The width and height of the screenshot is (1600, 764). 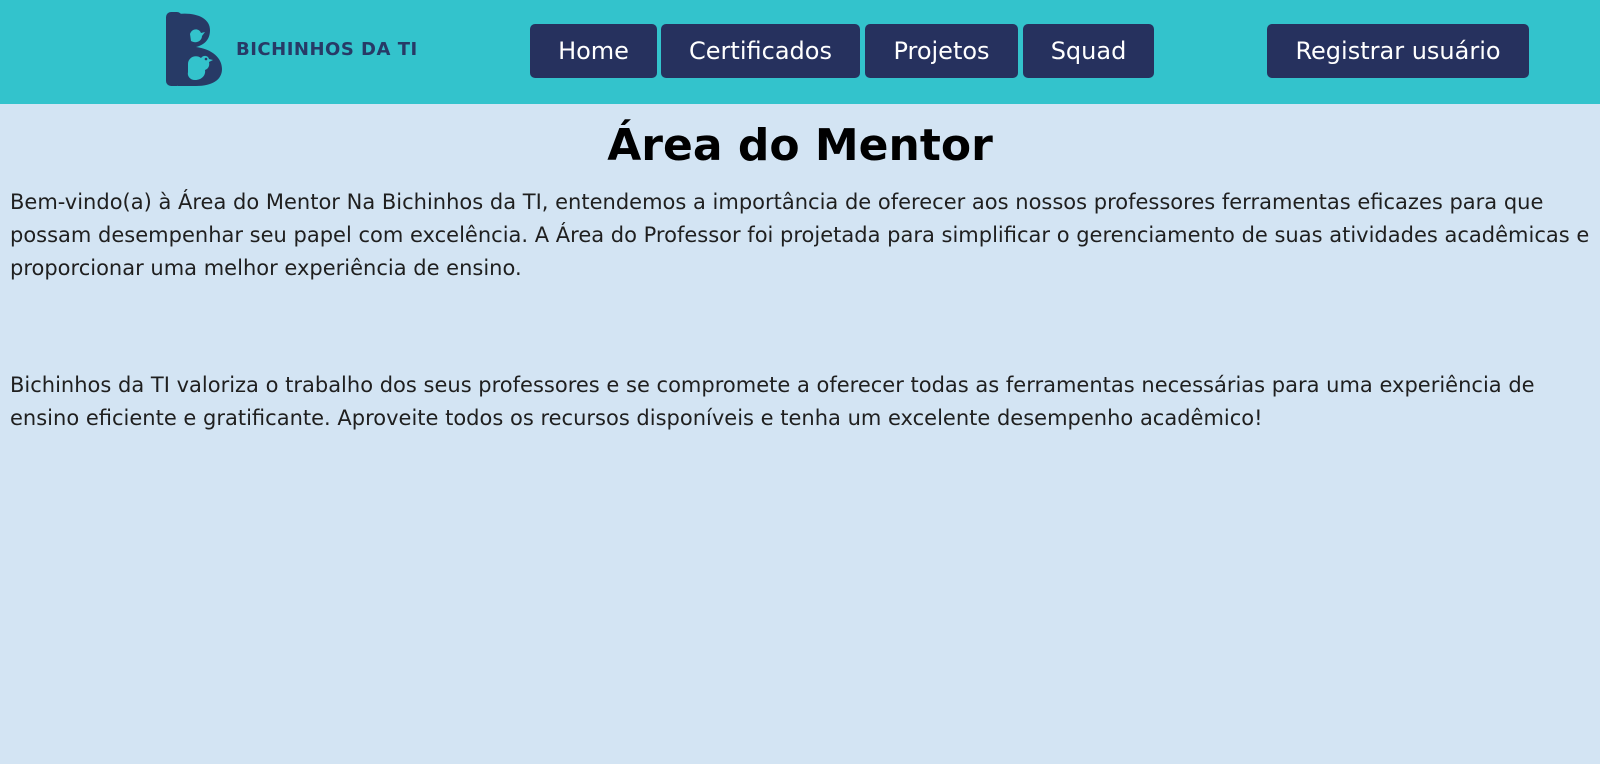 I want to click on nav-squad-button: Squad, so click(x=1088, y=51).